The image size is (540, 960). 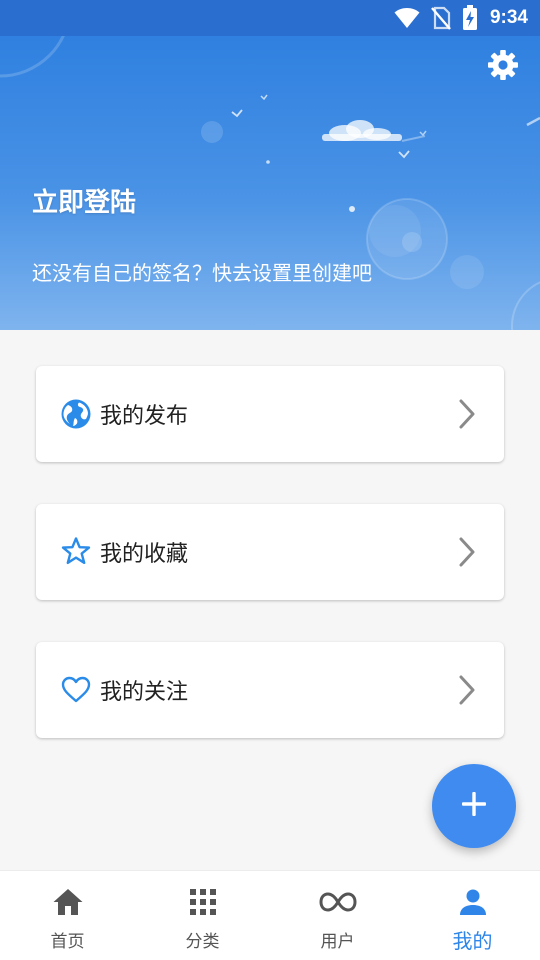 What do you see at coordinates (68, 902) in the screenshot?
I see `home-icon` at bounding box center [68, 902].